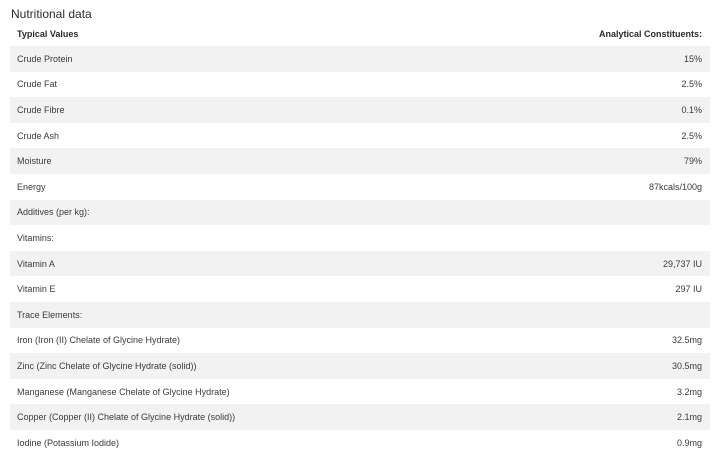 This screenshot has height=463, width=723. I want to click on section-title: Nutritional data, so click(51, 14).